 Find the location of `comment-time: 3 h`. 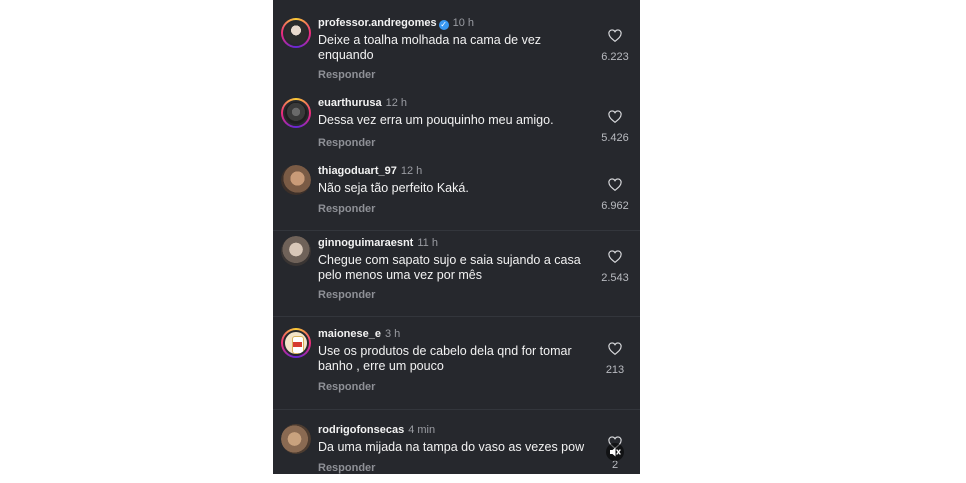

comment-time: 3 h is located at coordinates (392, 334).